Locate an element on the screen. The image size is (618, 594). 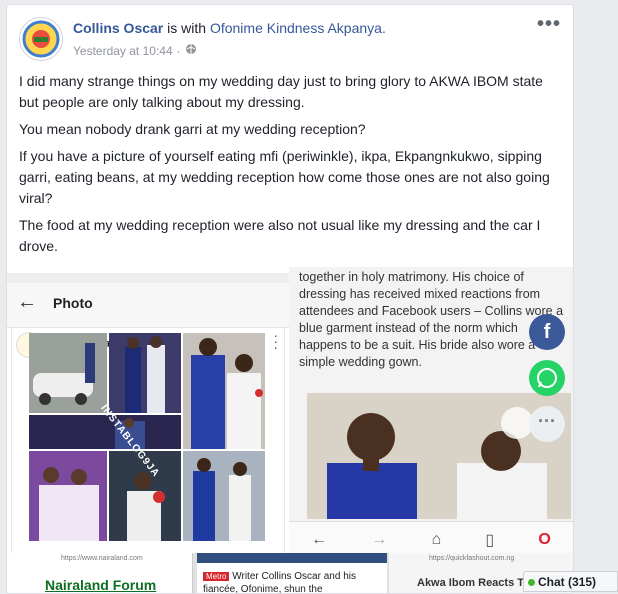
nav-back-icon: ← is located at coordinates (319, 539).